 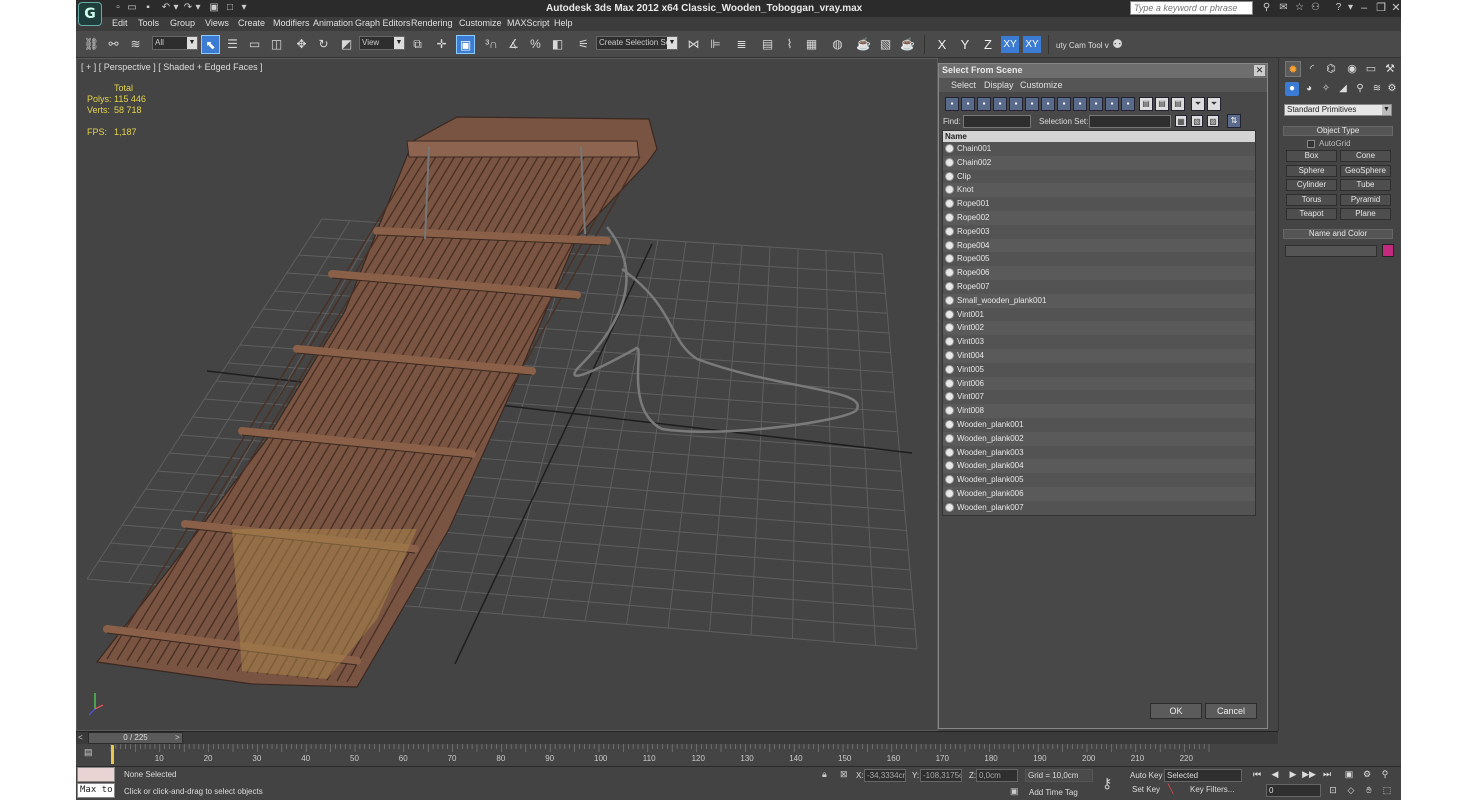 What do you see at coordinates (210, 44) in the screenshot?
I see `select-object-icon: ⬉` at bounding box center [210, 44].